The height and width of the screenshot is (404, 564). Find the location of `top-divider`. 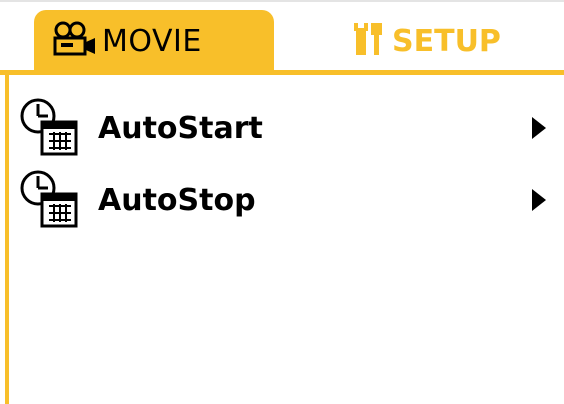

top-divider is located at coordinates (282, 1).